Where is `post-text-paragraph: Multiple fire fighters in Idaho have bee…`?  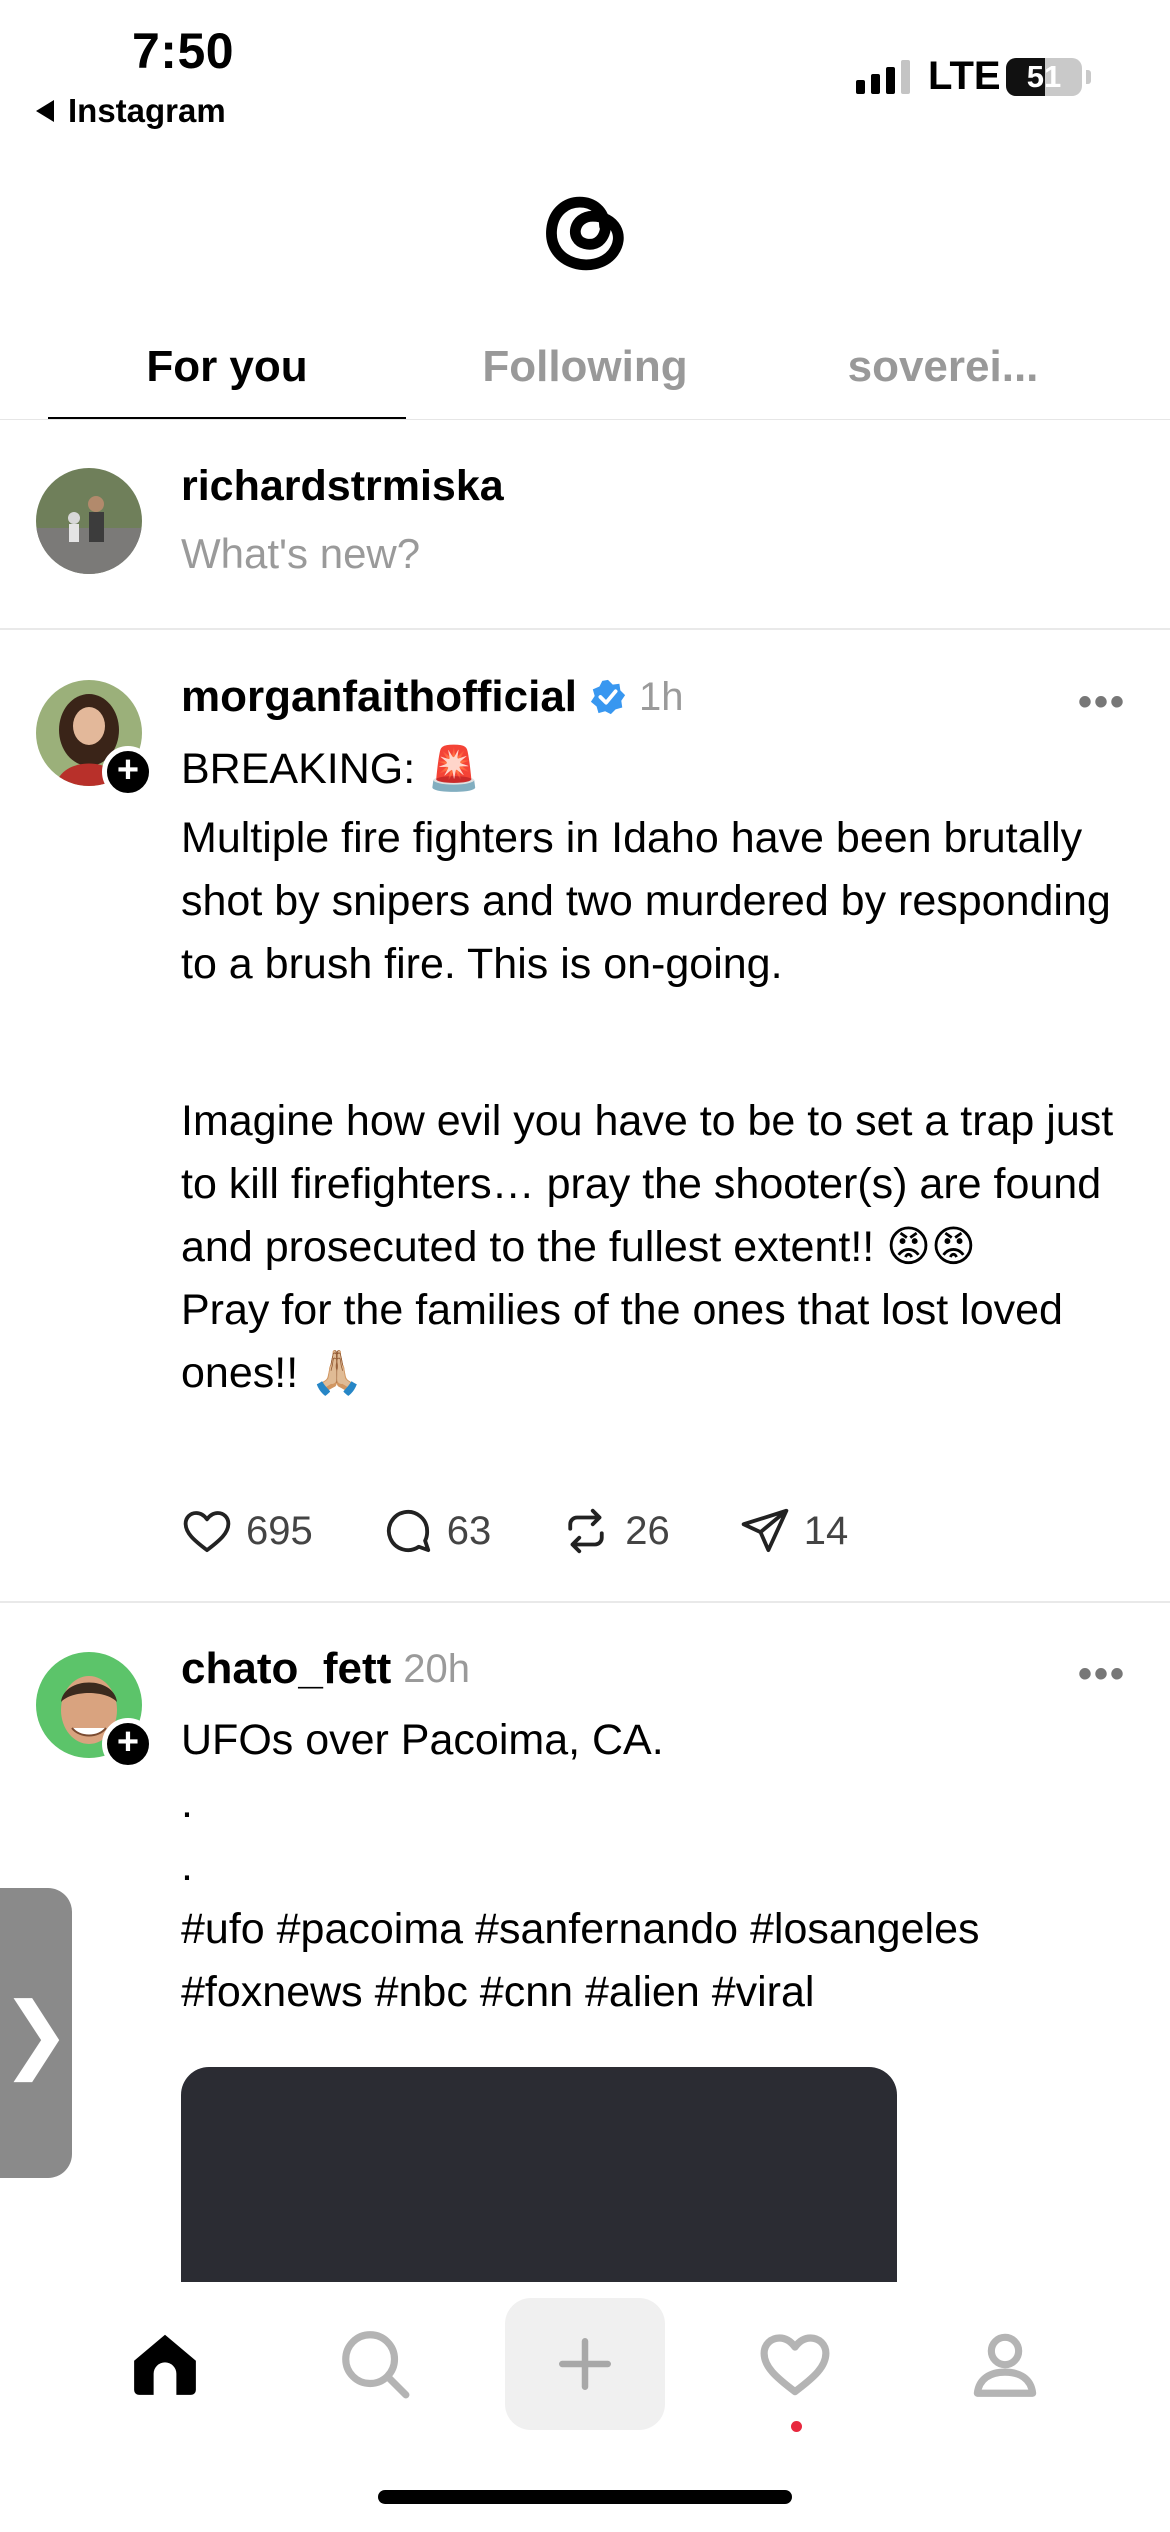 post-text-paragraph: Multiple fire fighters in Idaho have bee… is located at coordinates (652, 901).